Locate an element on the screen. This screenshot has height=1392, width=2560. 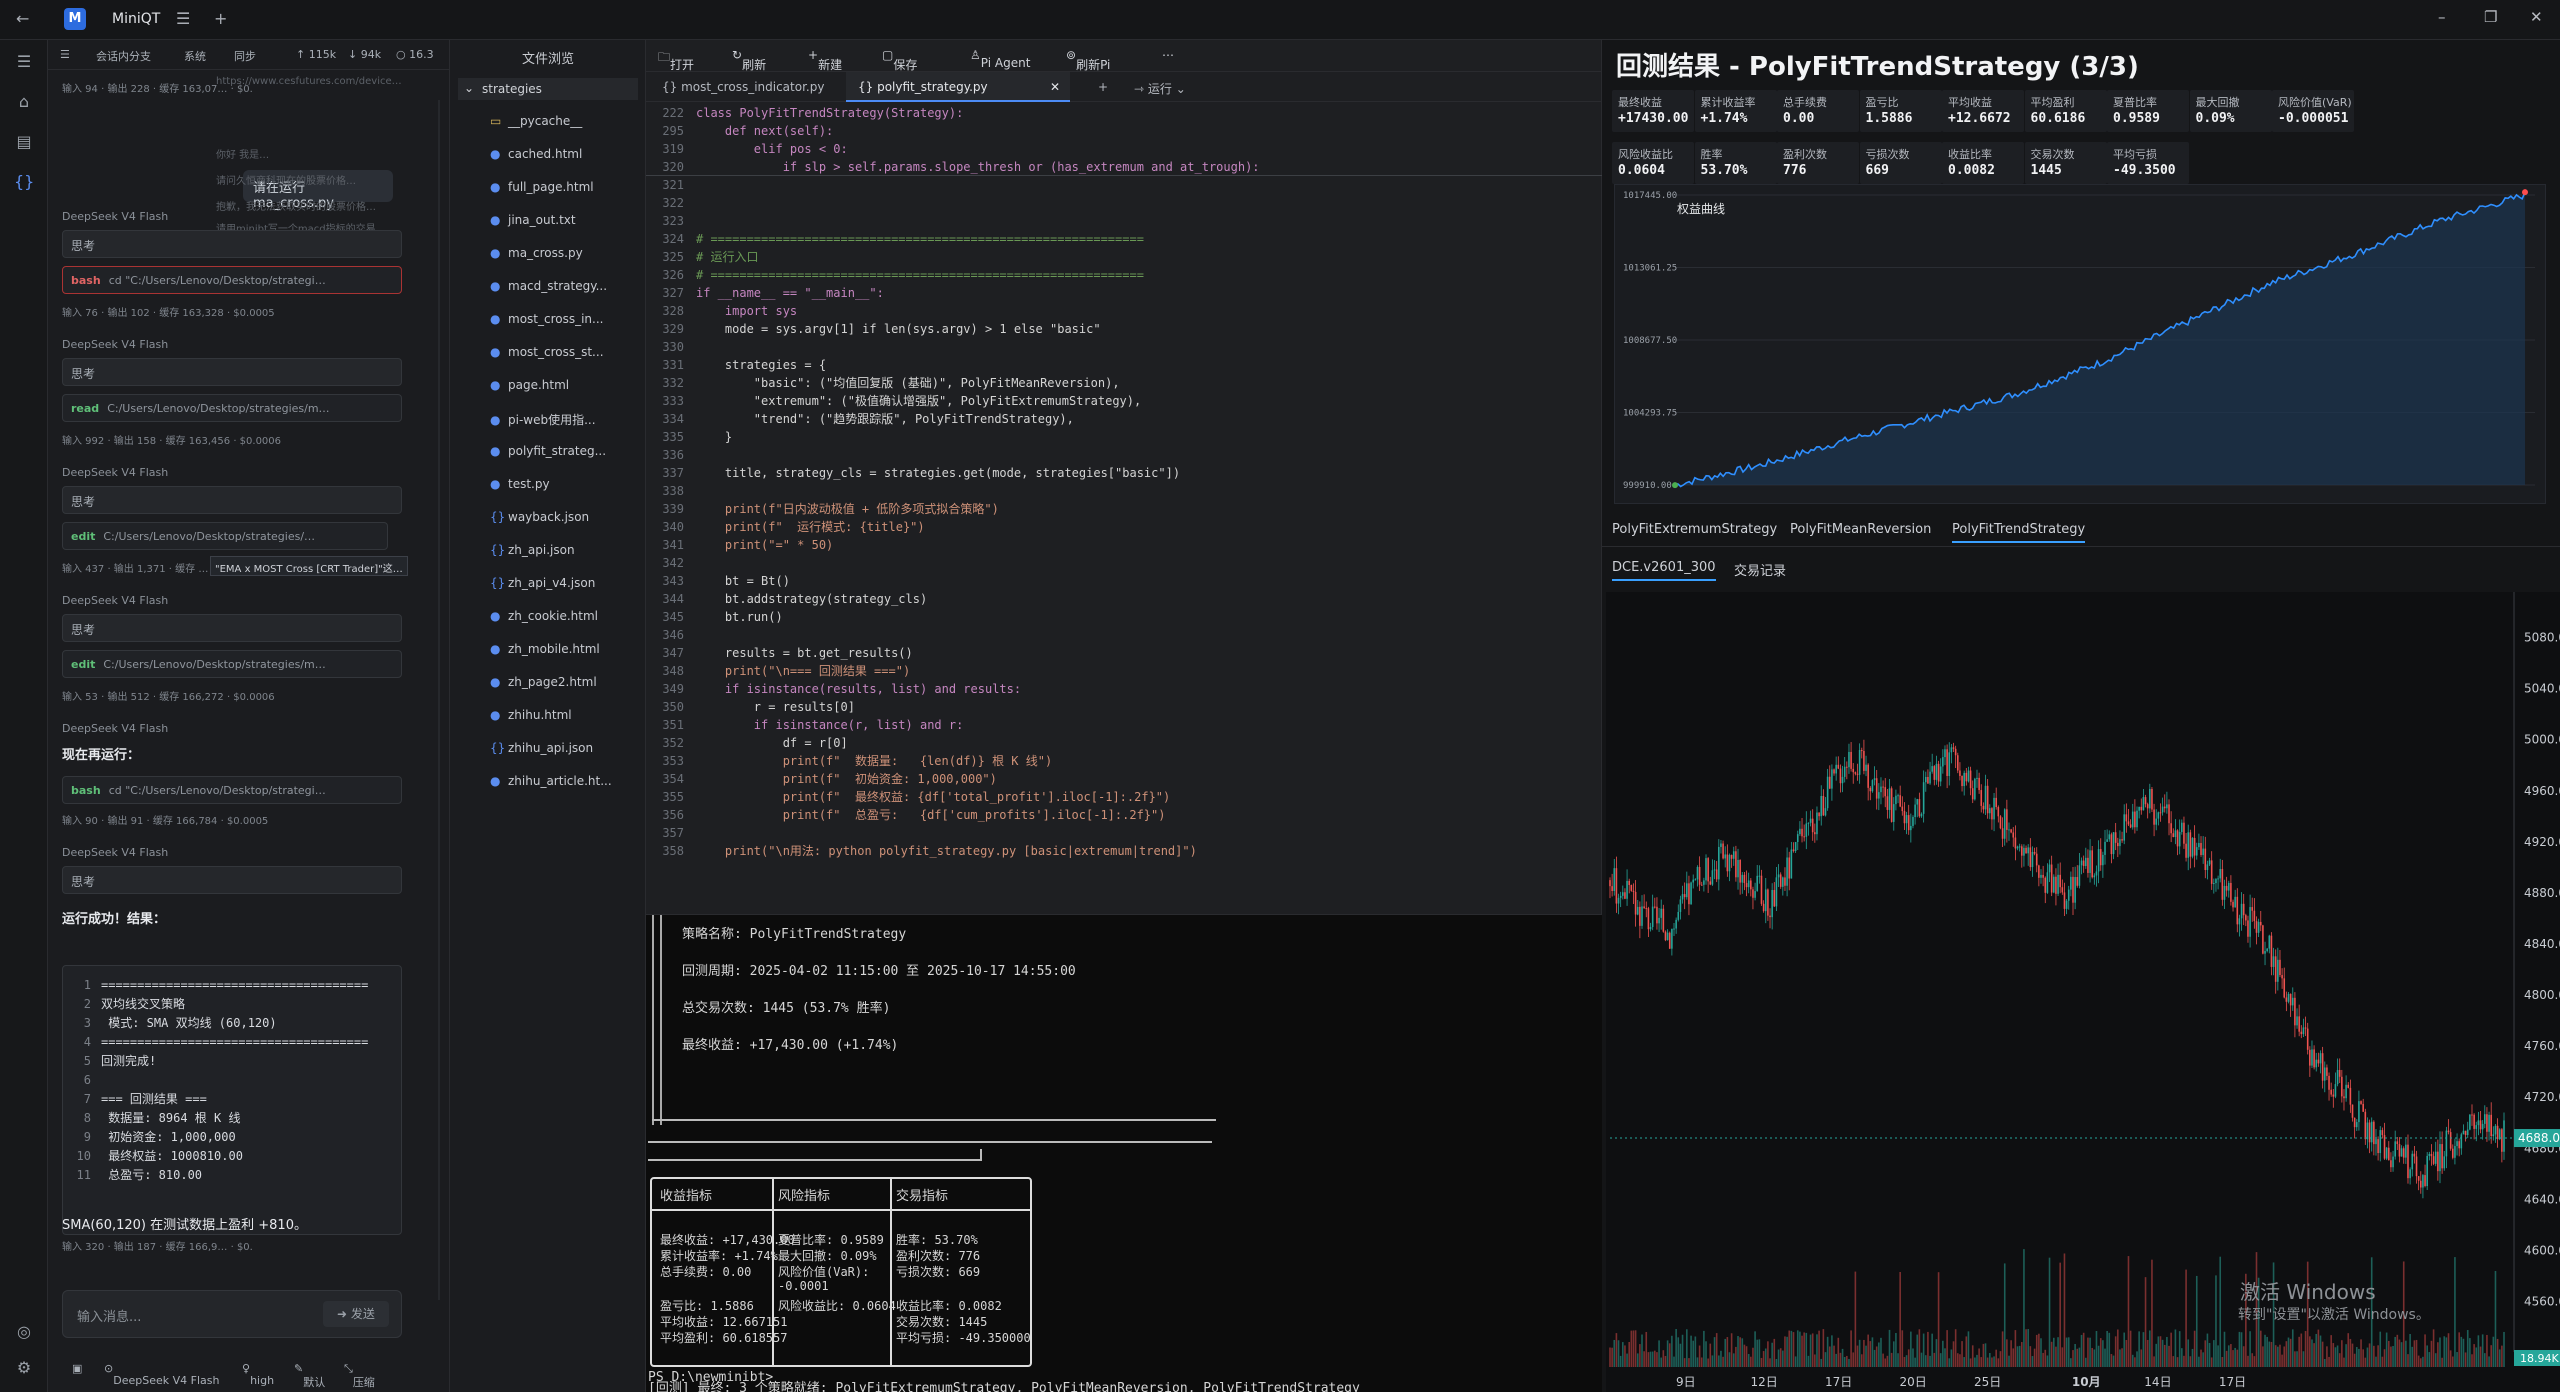
branch-button: 会话内分支 is located at coordinates (123, 56).